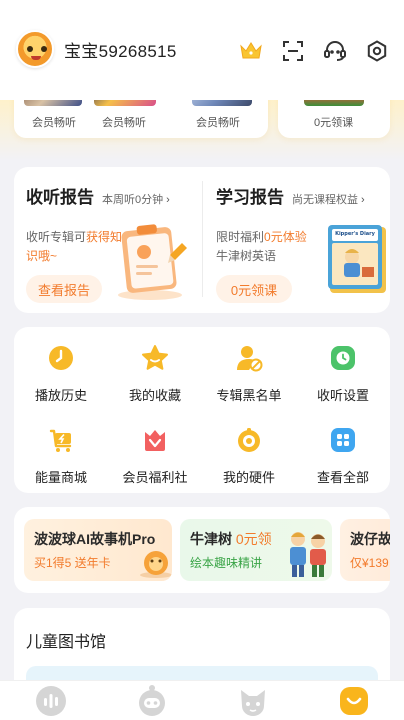 The height and width of the screenshot is (720, 404). I want to click on grid-item-listen-settings: 收听设置, so click(343, 380).